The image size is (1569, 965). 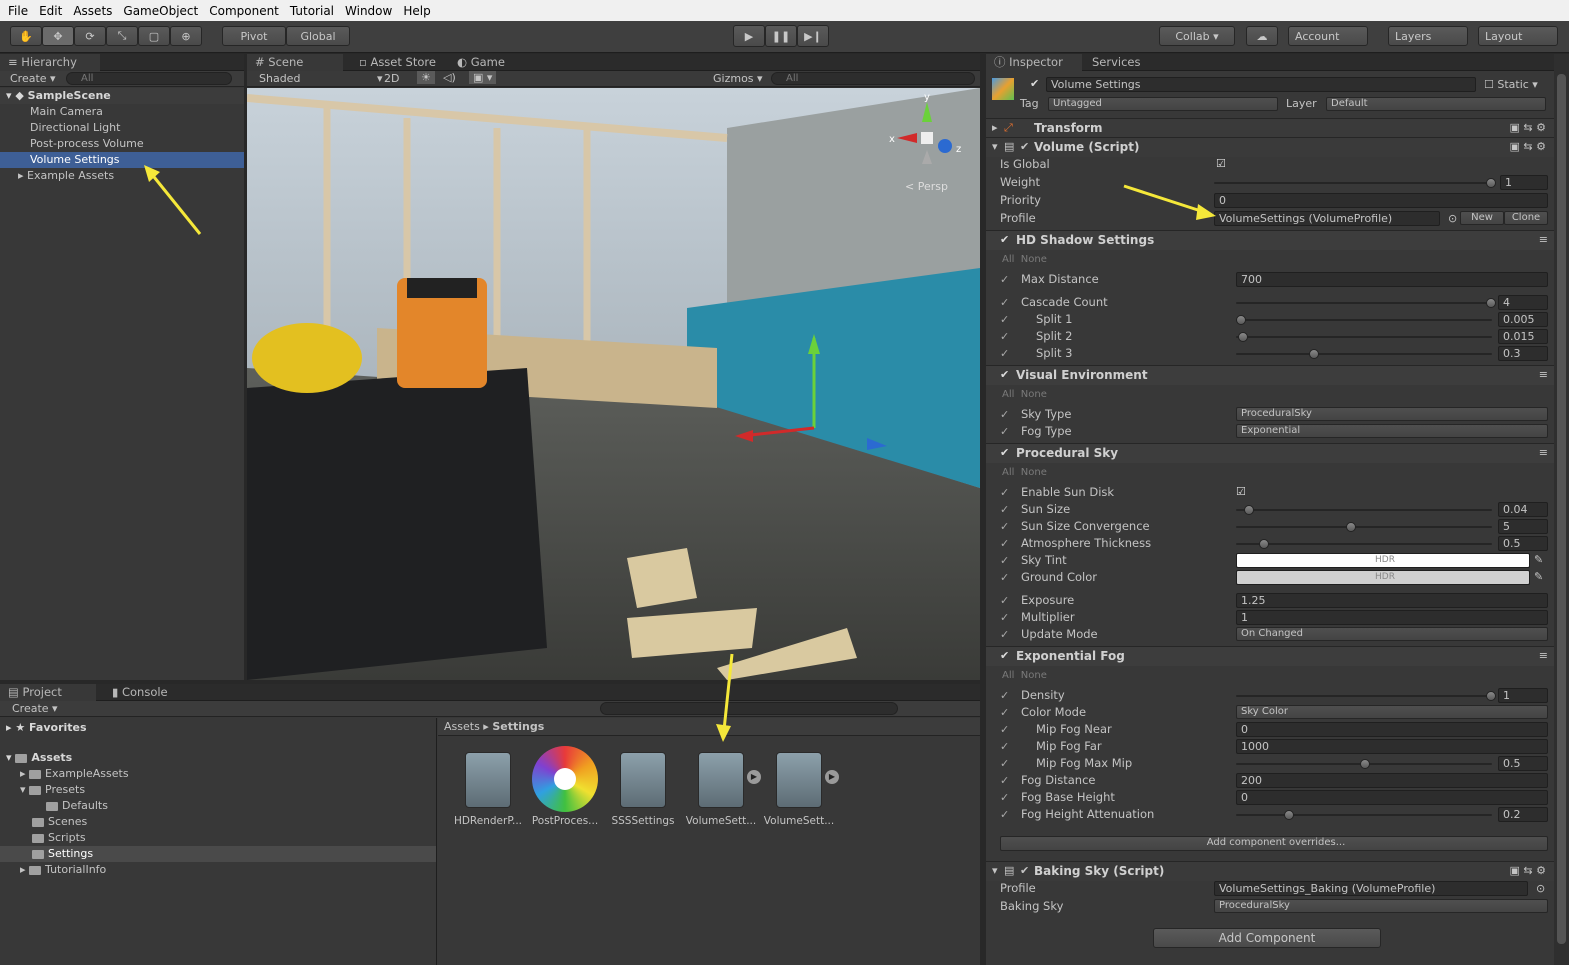 I want to click on tag-dropdown: Untagged, so click(x=1163, y=104).